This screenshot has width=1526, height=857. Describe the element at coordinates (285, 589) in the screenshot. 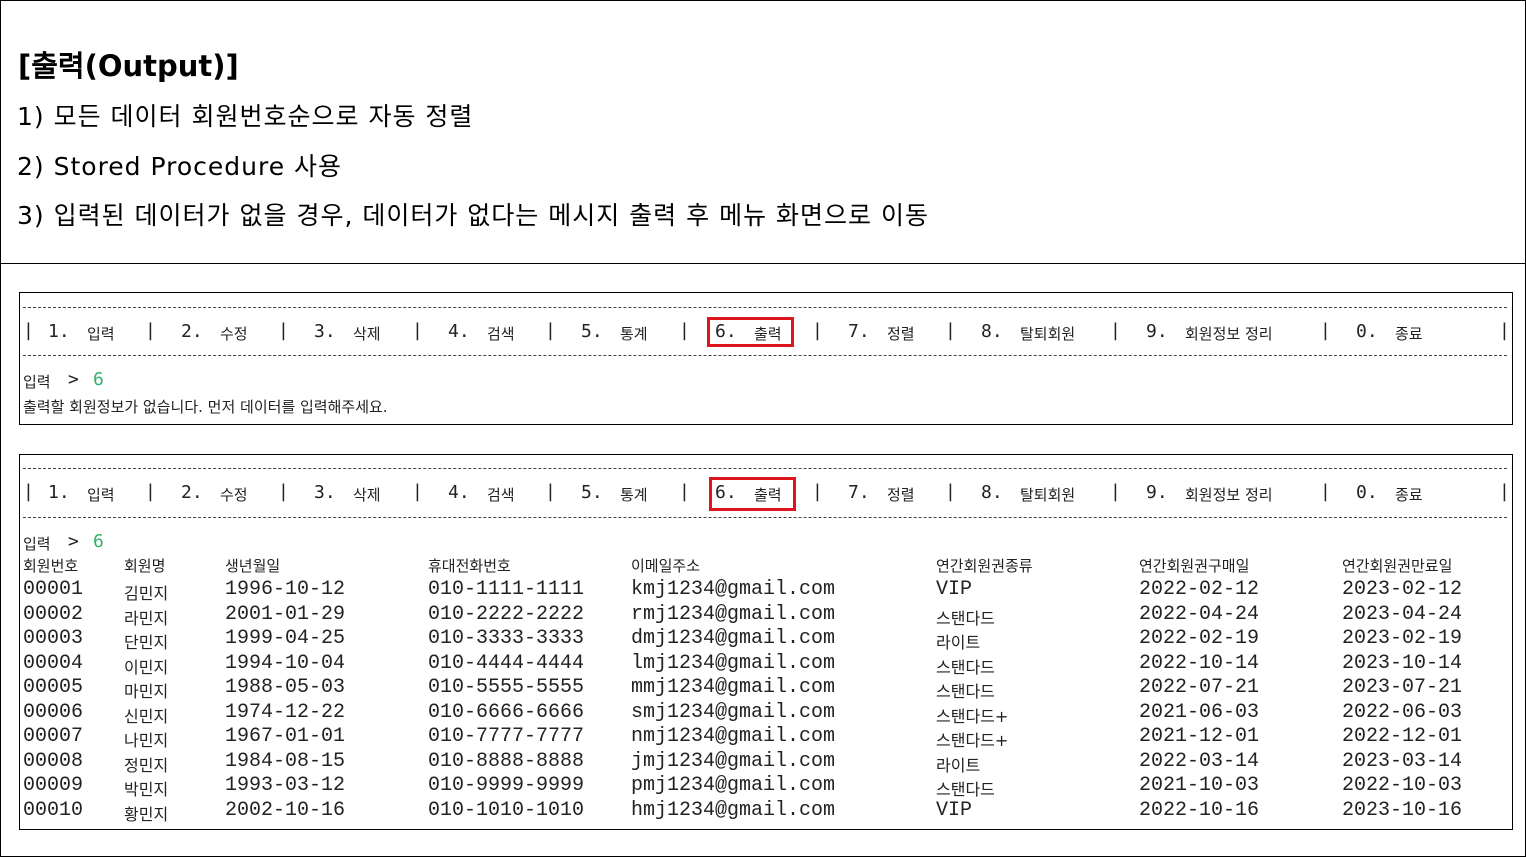

I see `table-cell: 1996-10-12` at that location.